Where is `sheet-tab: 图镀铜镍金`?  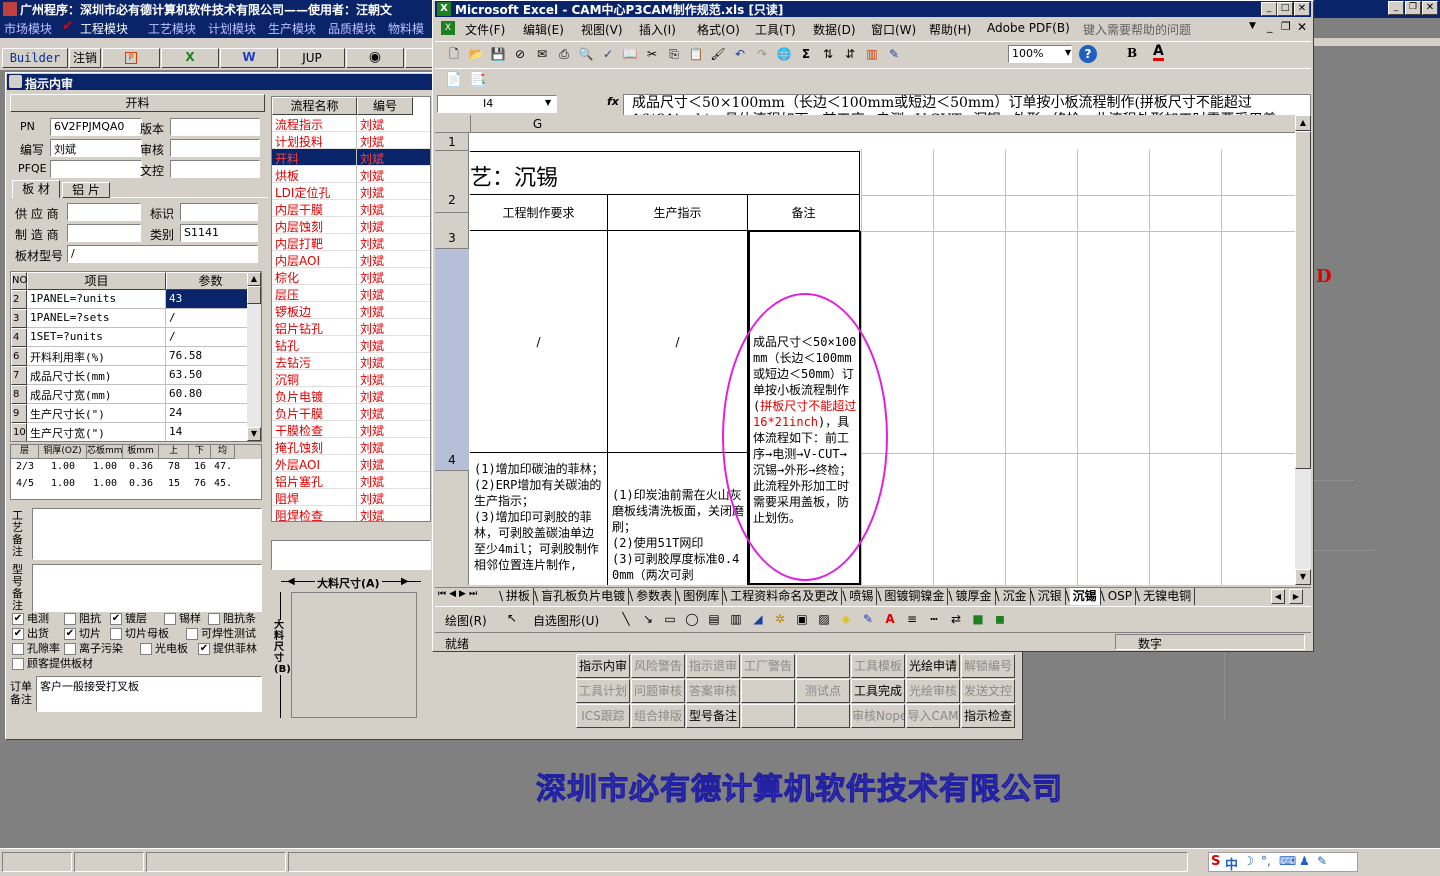
sheet-tab: 图镀铜镍金 is located at coordinates (915, 596).